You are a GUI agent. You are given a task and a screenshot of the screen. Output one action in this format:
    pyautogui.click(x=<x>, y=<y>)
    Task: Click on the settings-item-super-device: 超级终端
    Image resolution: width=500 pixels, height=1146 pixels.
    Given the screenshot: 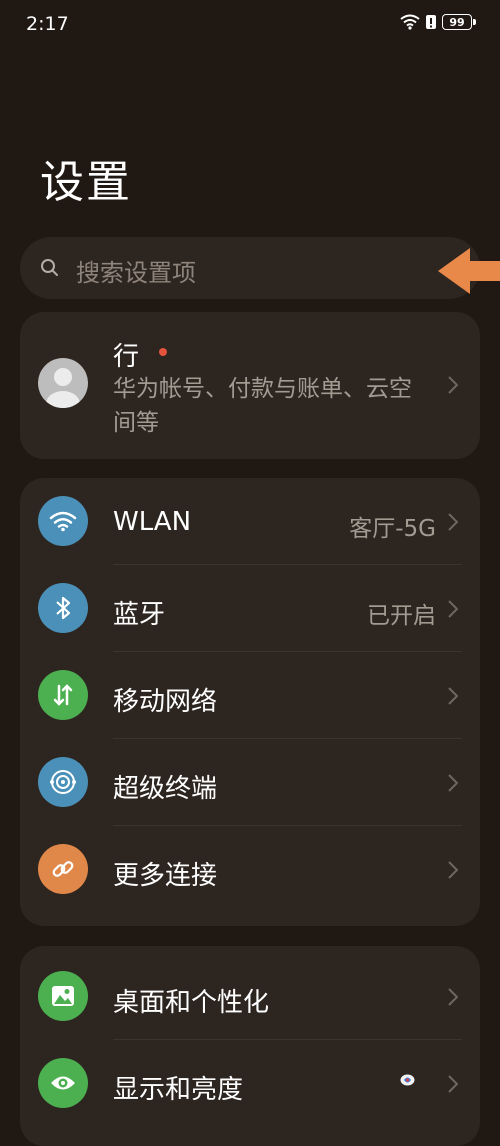 What is the action you would take?
    pyautogui.click(x=250, y=782)
    